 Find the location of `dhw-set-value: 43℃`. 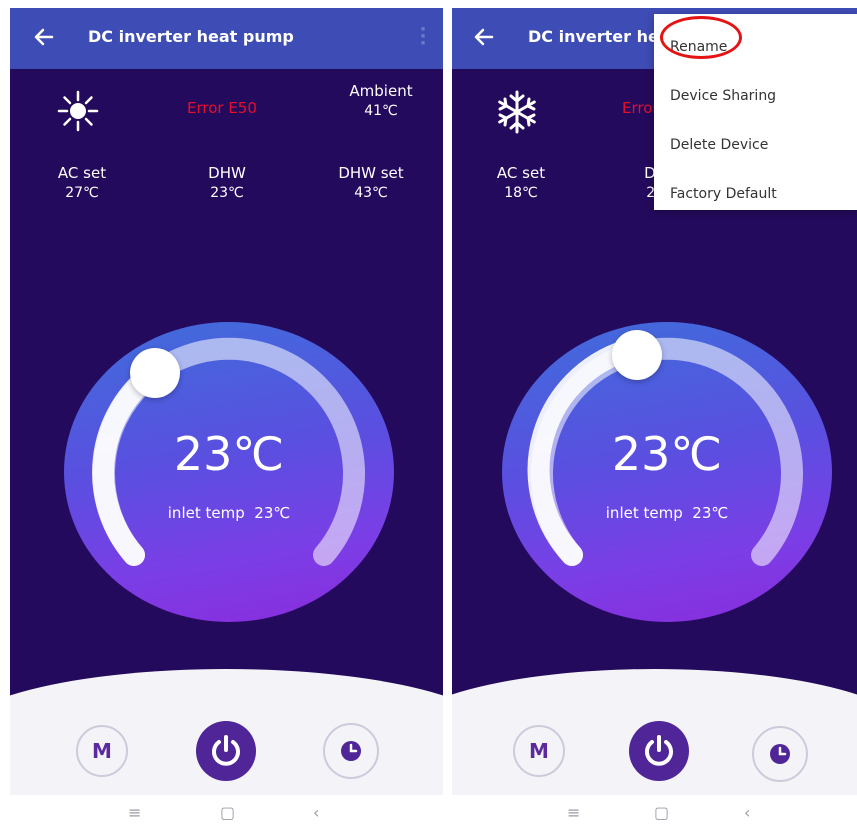

dhw-set-value: 43℃ is located at coordinates (371, 193).